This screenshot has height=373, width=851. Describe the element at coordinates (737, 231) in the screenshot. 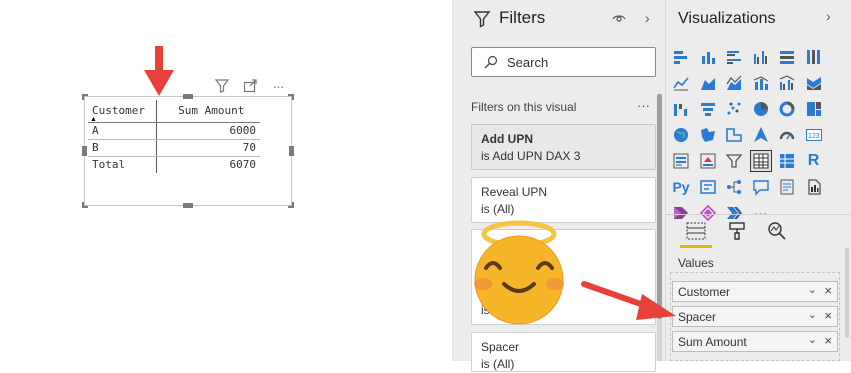

I see `format-paintbrush-icon` at that location.